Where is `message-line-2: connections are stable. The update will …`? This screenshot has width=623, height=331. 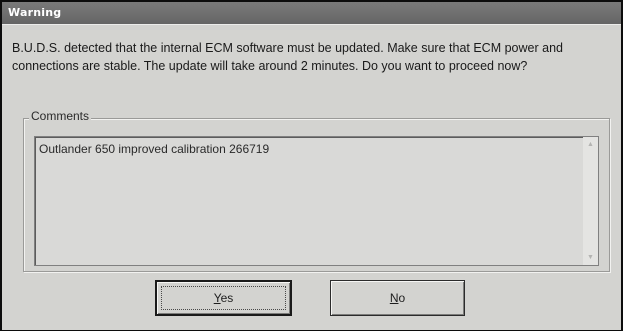
message-line-2: connections are stable. The update will … is located at coordinates (270, 66).